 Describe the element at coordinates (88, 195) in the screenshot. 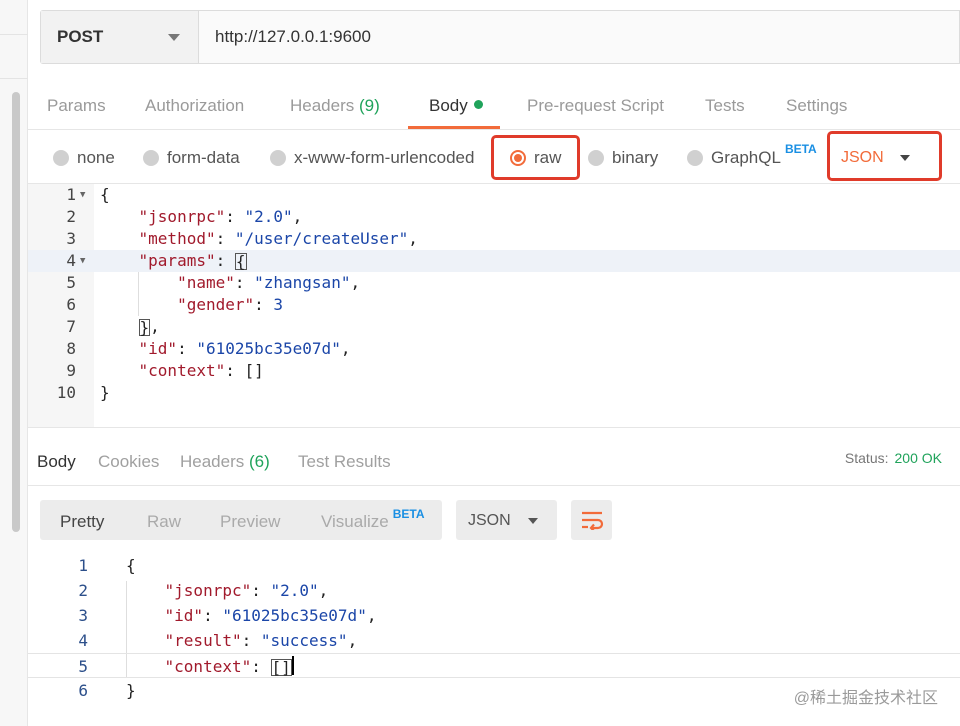

I see `code-line: 1 ▼ {` at that location.